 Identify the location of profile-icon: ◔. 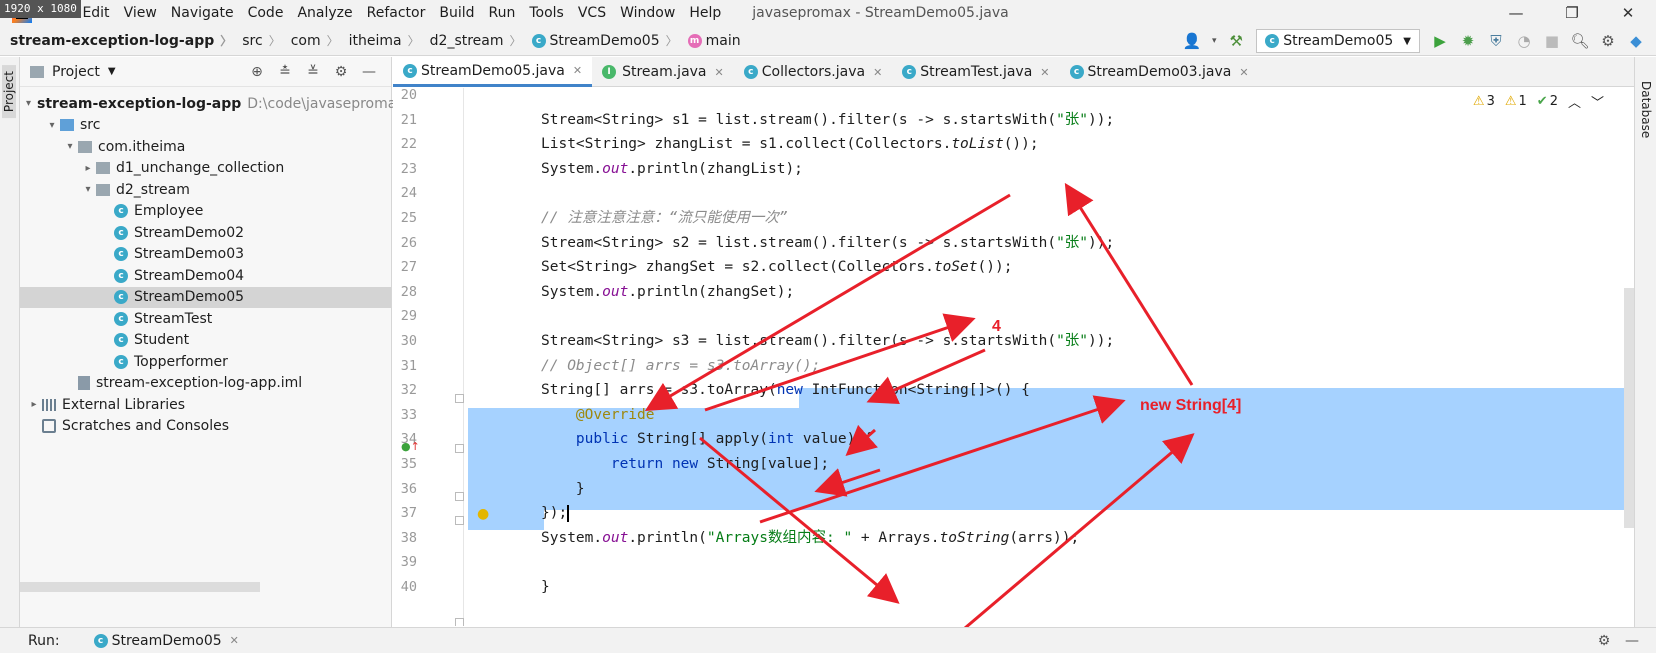
(1524, 41).